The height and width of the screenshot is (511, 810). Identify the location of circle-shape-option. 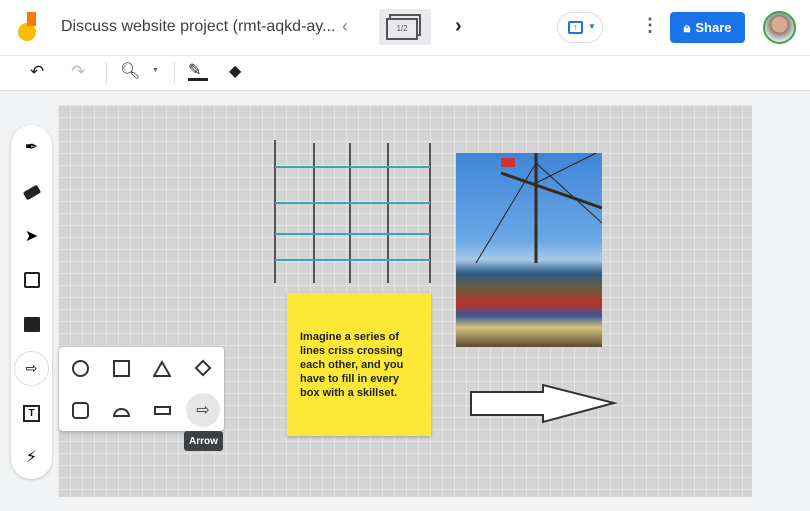
(80, 368).